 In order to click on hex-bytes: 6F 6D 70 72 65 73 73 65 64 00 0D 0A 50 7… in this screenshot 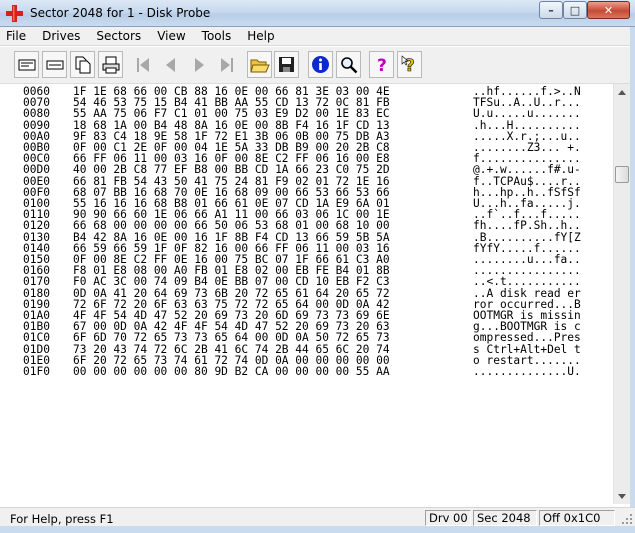, I will do `click(231, 338)`.